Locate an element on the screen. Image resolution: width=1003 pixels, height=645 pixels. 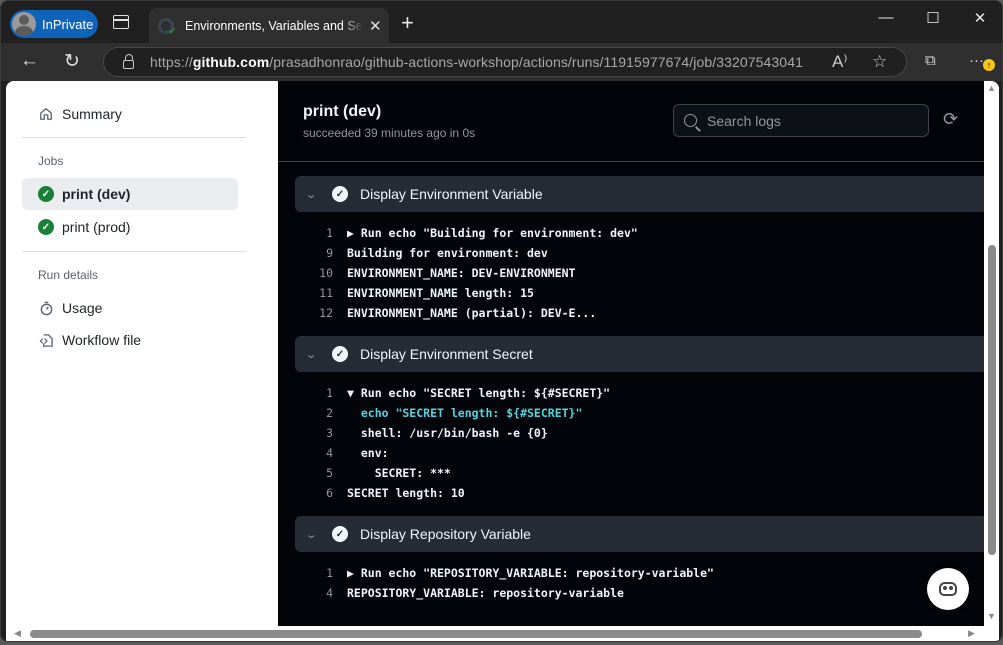
log-text: env: is located at coordinates (368, 453).